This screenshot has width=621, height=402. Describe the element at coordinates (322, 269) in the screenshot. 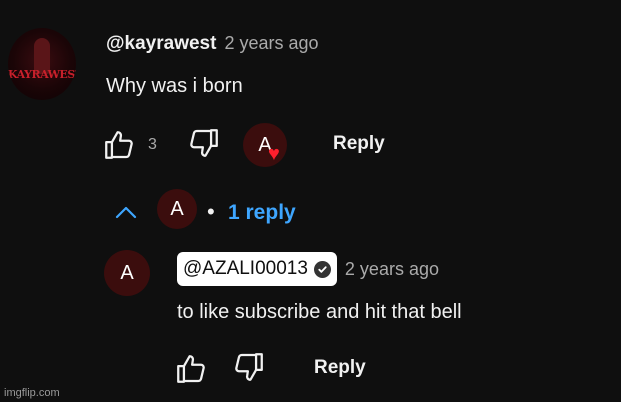

I see `verified-badge-icon` at that location.